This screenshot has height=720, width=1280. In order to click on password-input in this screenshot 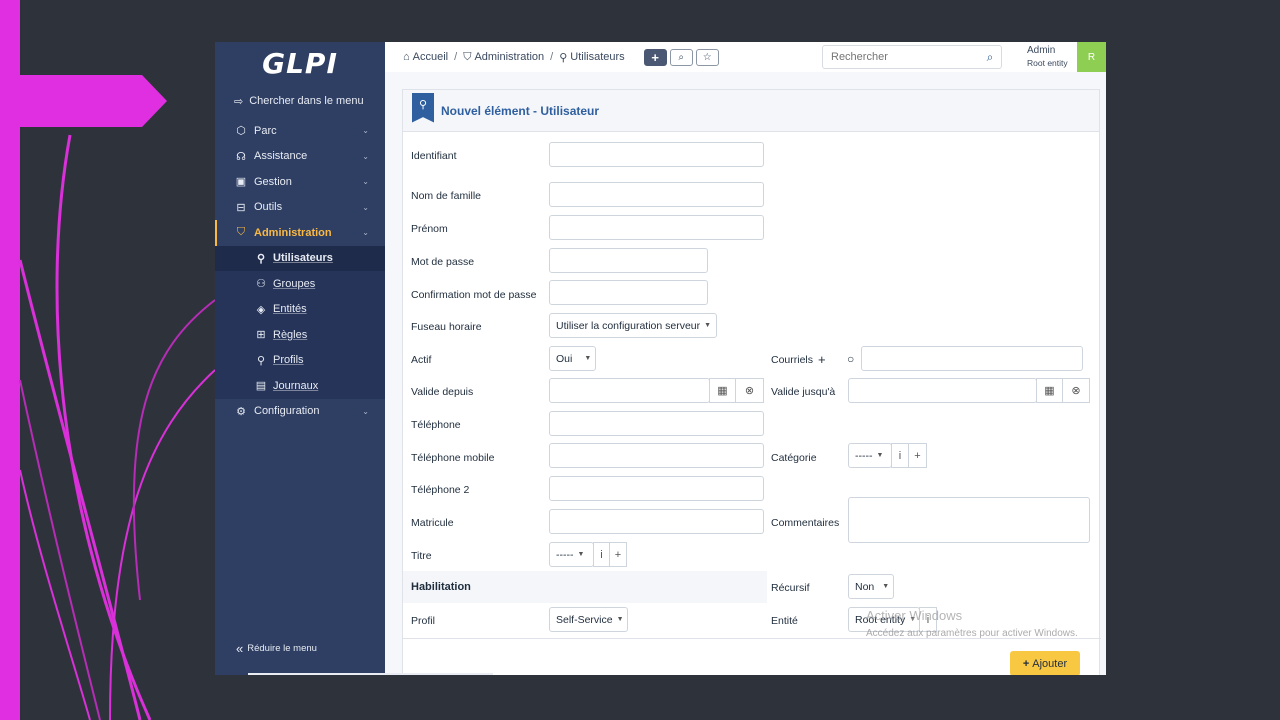, I will do `click(628, 260)`.